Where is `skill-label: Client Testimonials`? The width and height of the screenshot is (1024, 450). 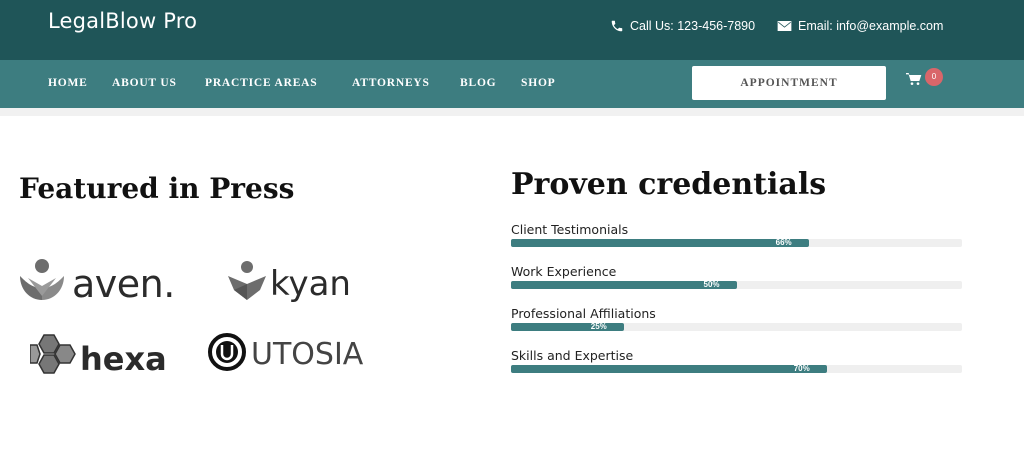 skill-label: Client Testimonials is located at coordinates (570, 229).